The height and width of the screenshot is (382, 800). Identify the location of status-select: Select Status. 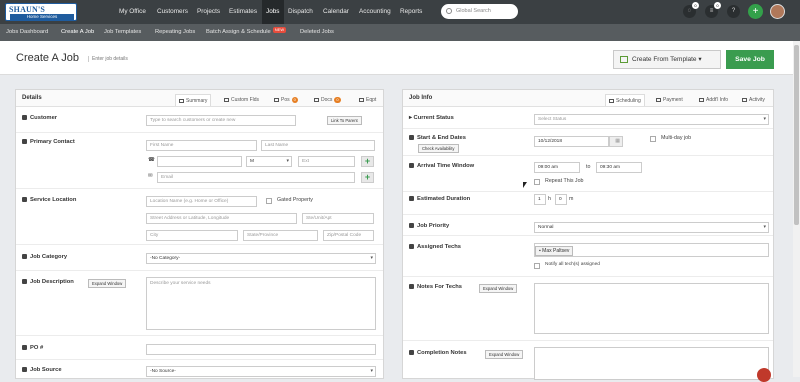
(651, 119).